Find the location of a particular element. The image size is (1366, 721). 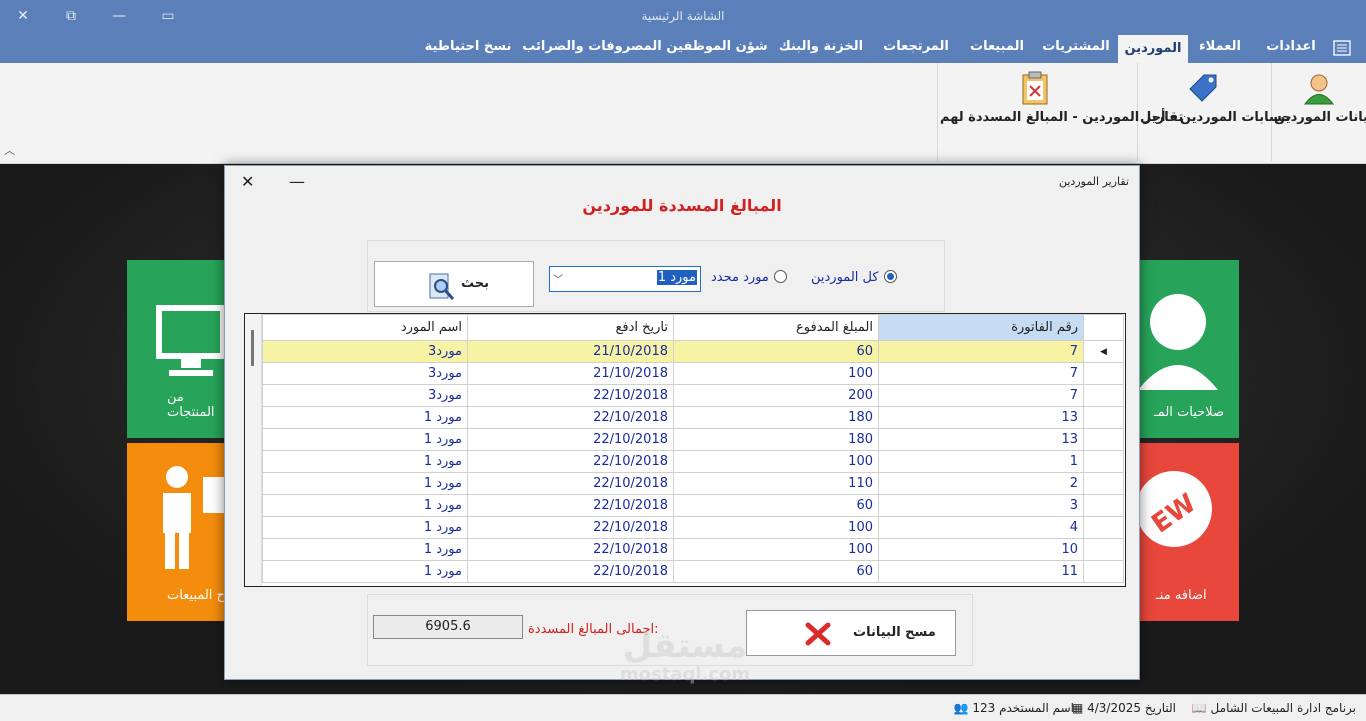

table-row: مورد 1 22/10/2018 110 2 is located at coordinates (693, 483).